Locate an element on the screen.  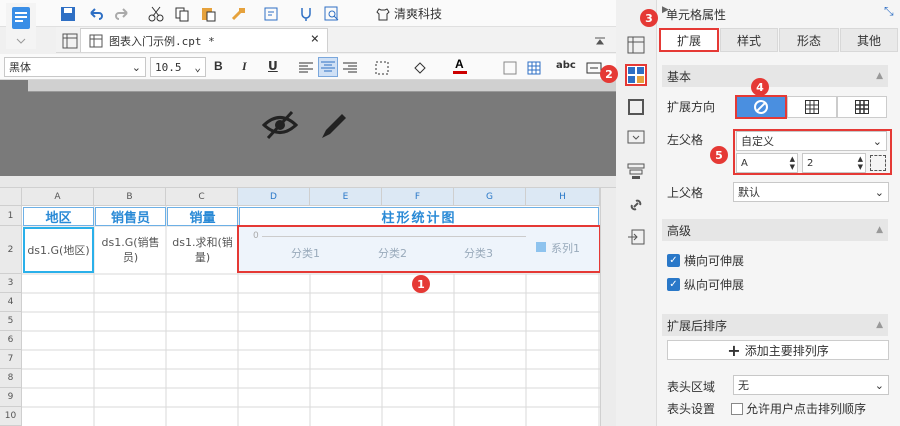
widget-icon is located at coordinates (636, 137).